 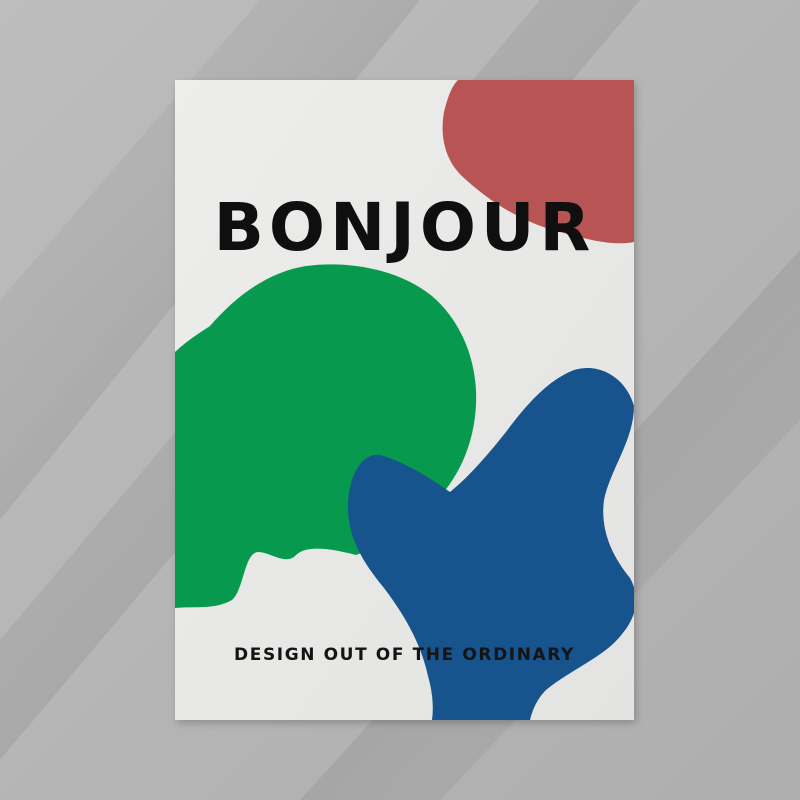 What do you see at coordinates (404, 227) in the screenshot?
I see `poster-title: BONJOUR` at bounding box center [404, 227].